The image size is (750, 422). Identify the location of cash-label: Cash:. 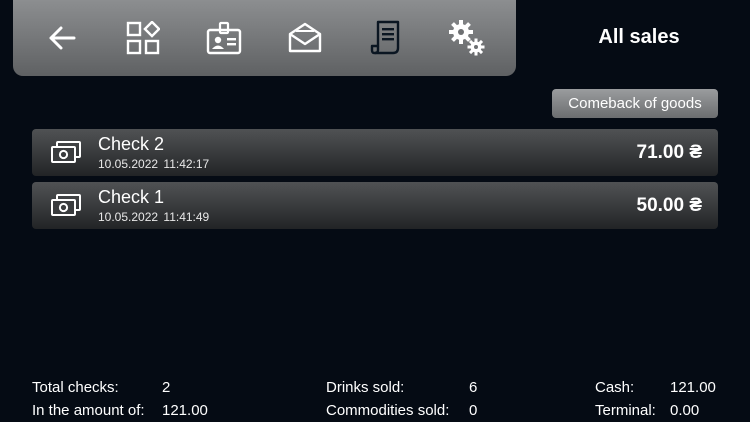
(615, 387).